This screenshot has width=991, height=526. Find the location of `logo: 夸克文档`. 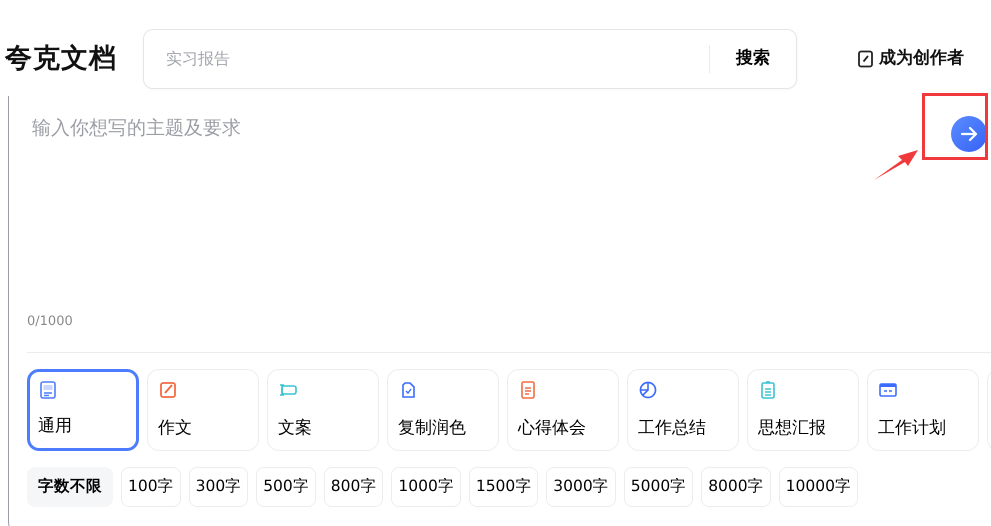

logo: 夸克文档 is located at coordinates (74, 59).